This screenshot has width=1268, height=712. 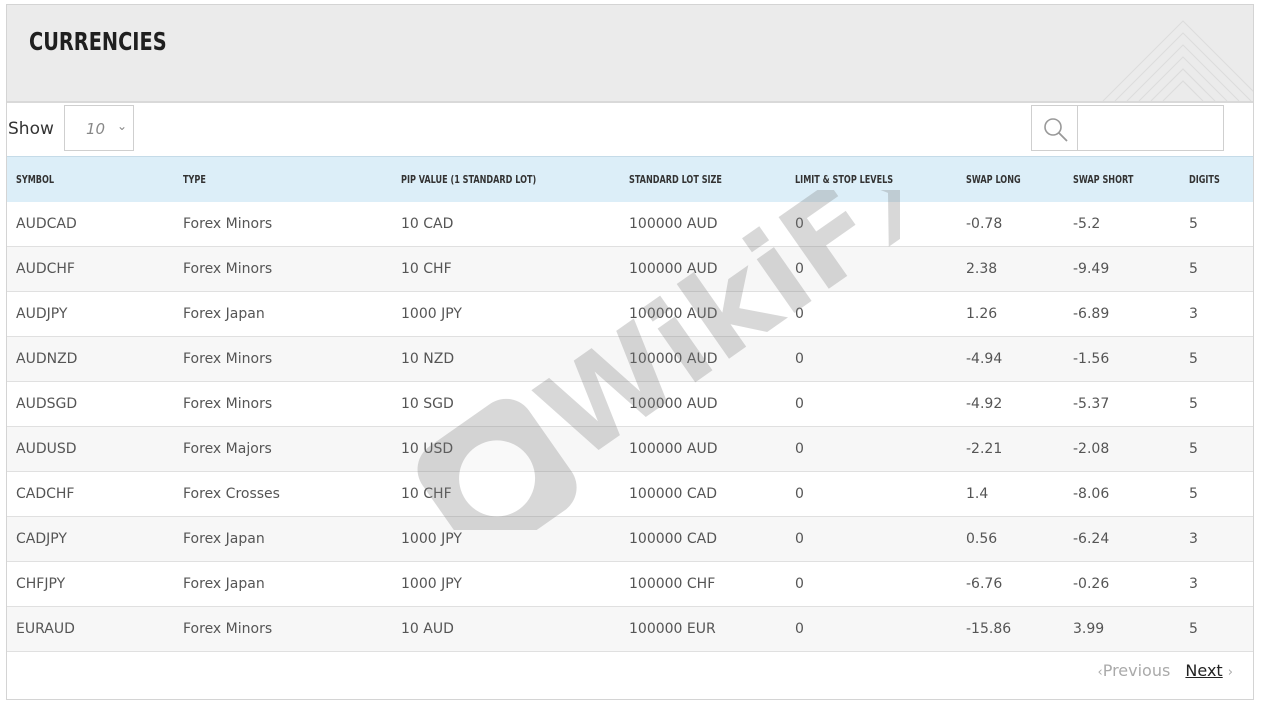 What do you see at coordinates (984, 404) in the screenshot?
I see `cell-swap-long: -4.92` at bounding box center [984, 404].